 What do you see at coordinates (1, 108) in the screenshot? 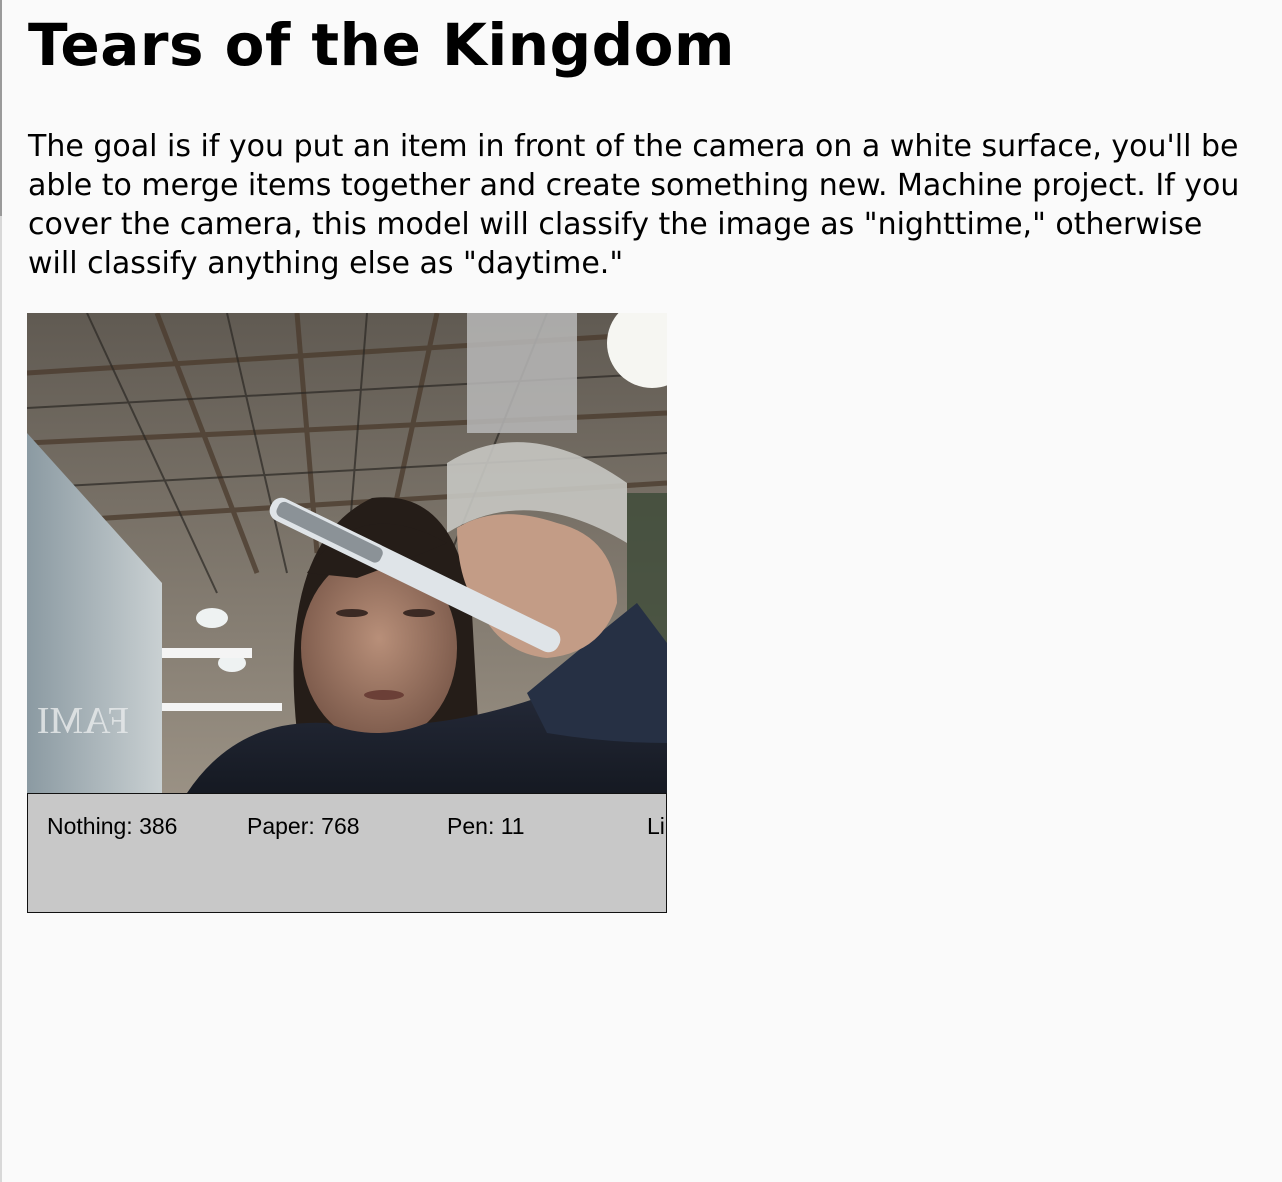
I see `window-edge-highlight` at bounding box center [1, 108].